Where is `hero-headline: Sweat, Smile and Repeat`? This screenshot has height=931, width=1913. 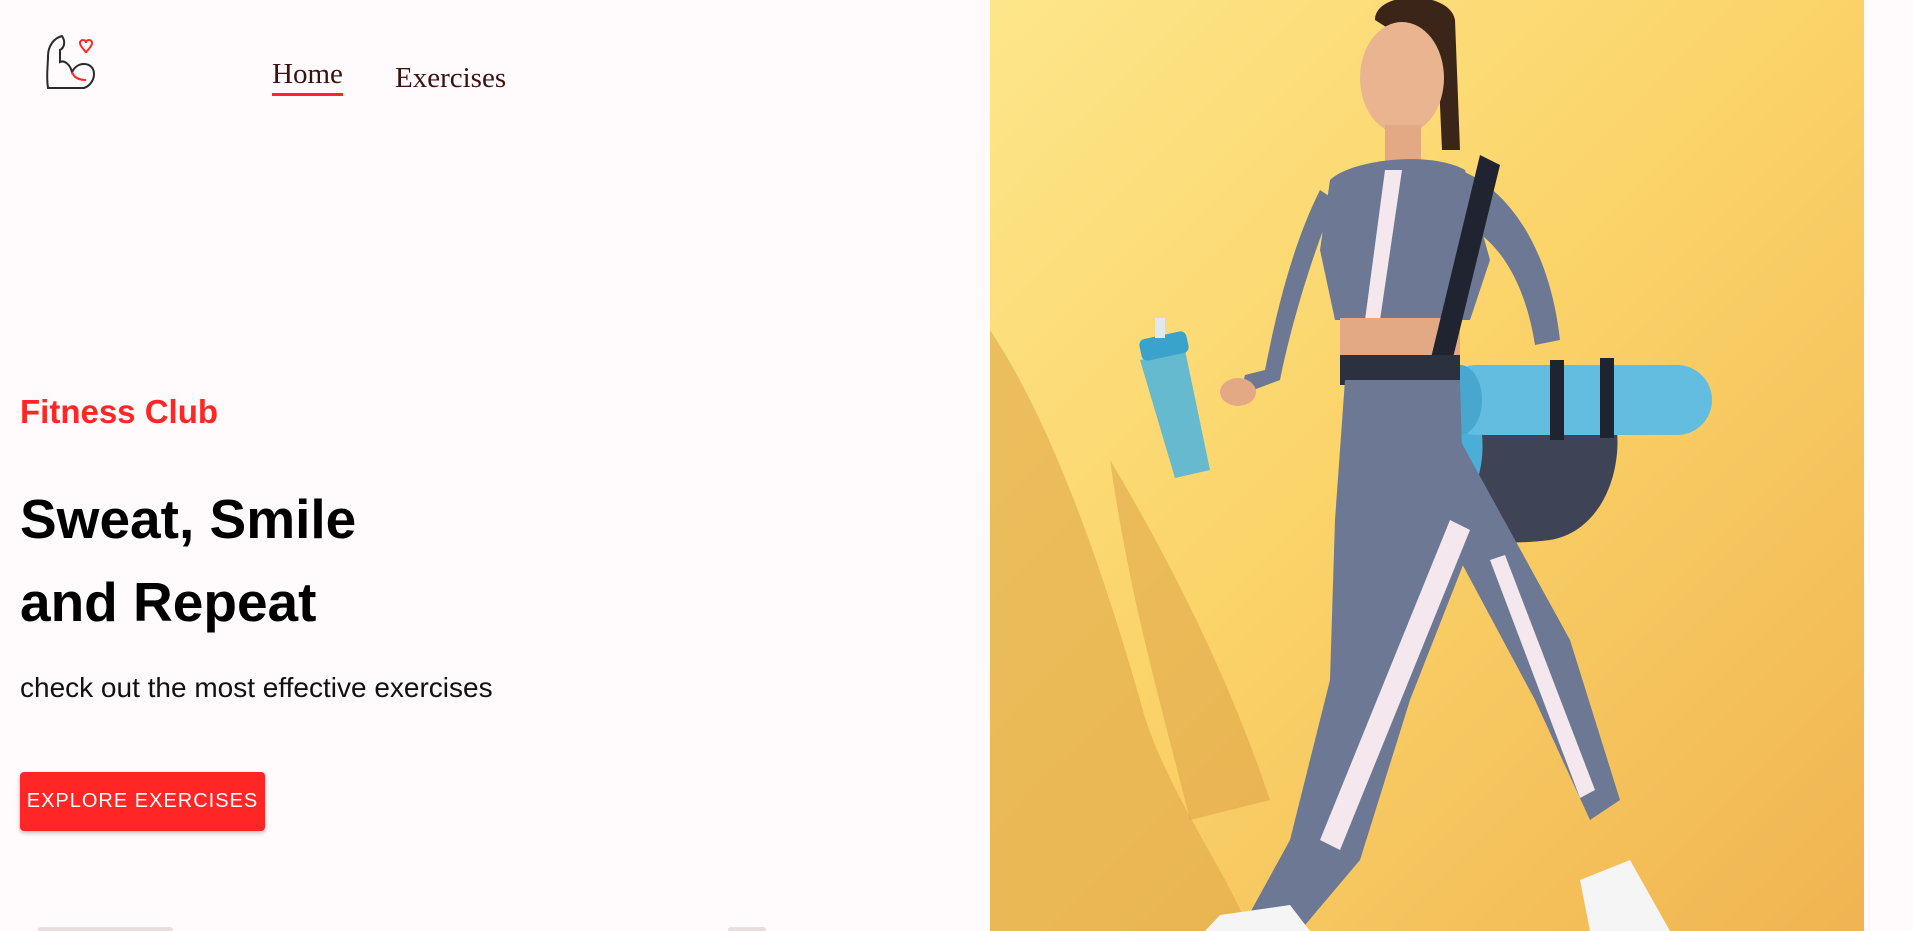
hero-headline: Sweat, Smile and Repeat is located at coordinates (188, 561).